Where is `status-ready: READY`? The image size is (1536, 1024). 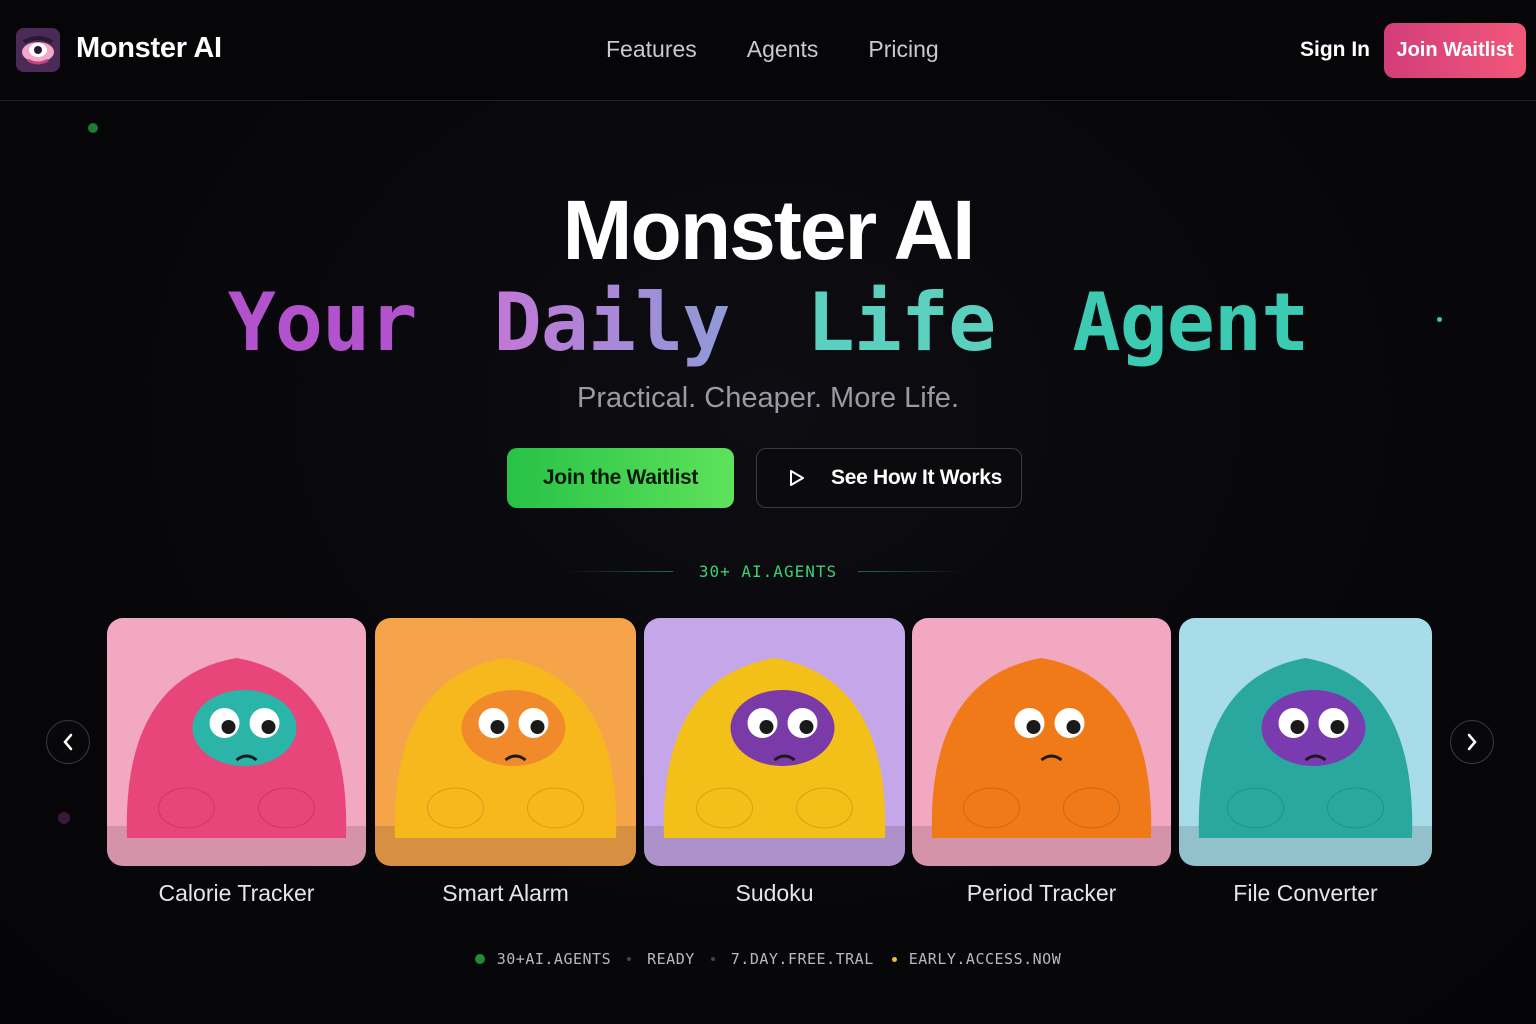
status-ready: READY is located at coordinates (671, 959).